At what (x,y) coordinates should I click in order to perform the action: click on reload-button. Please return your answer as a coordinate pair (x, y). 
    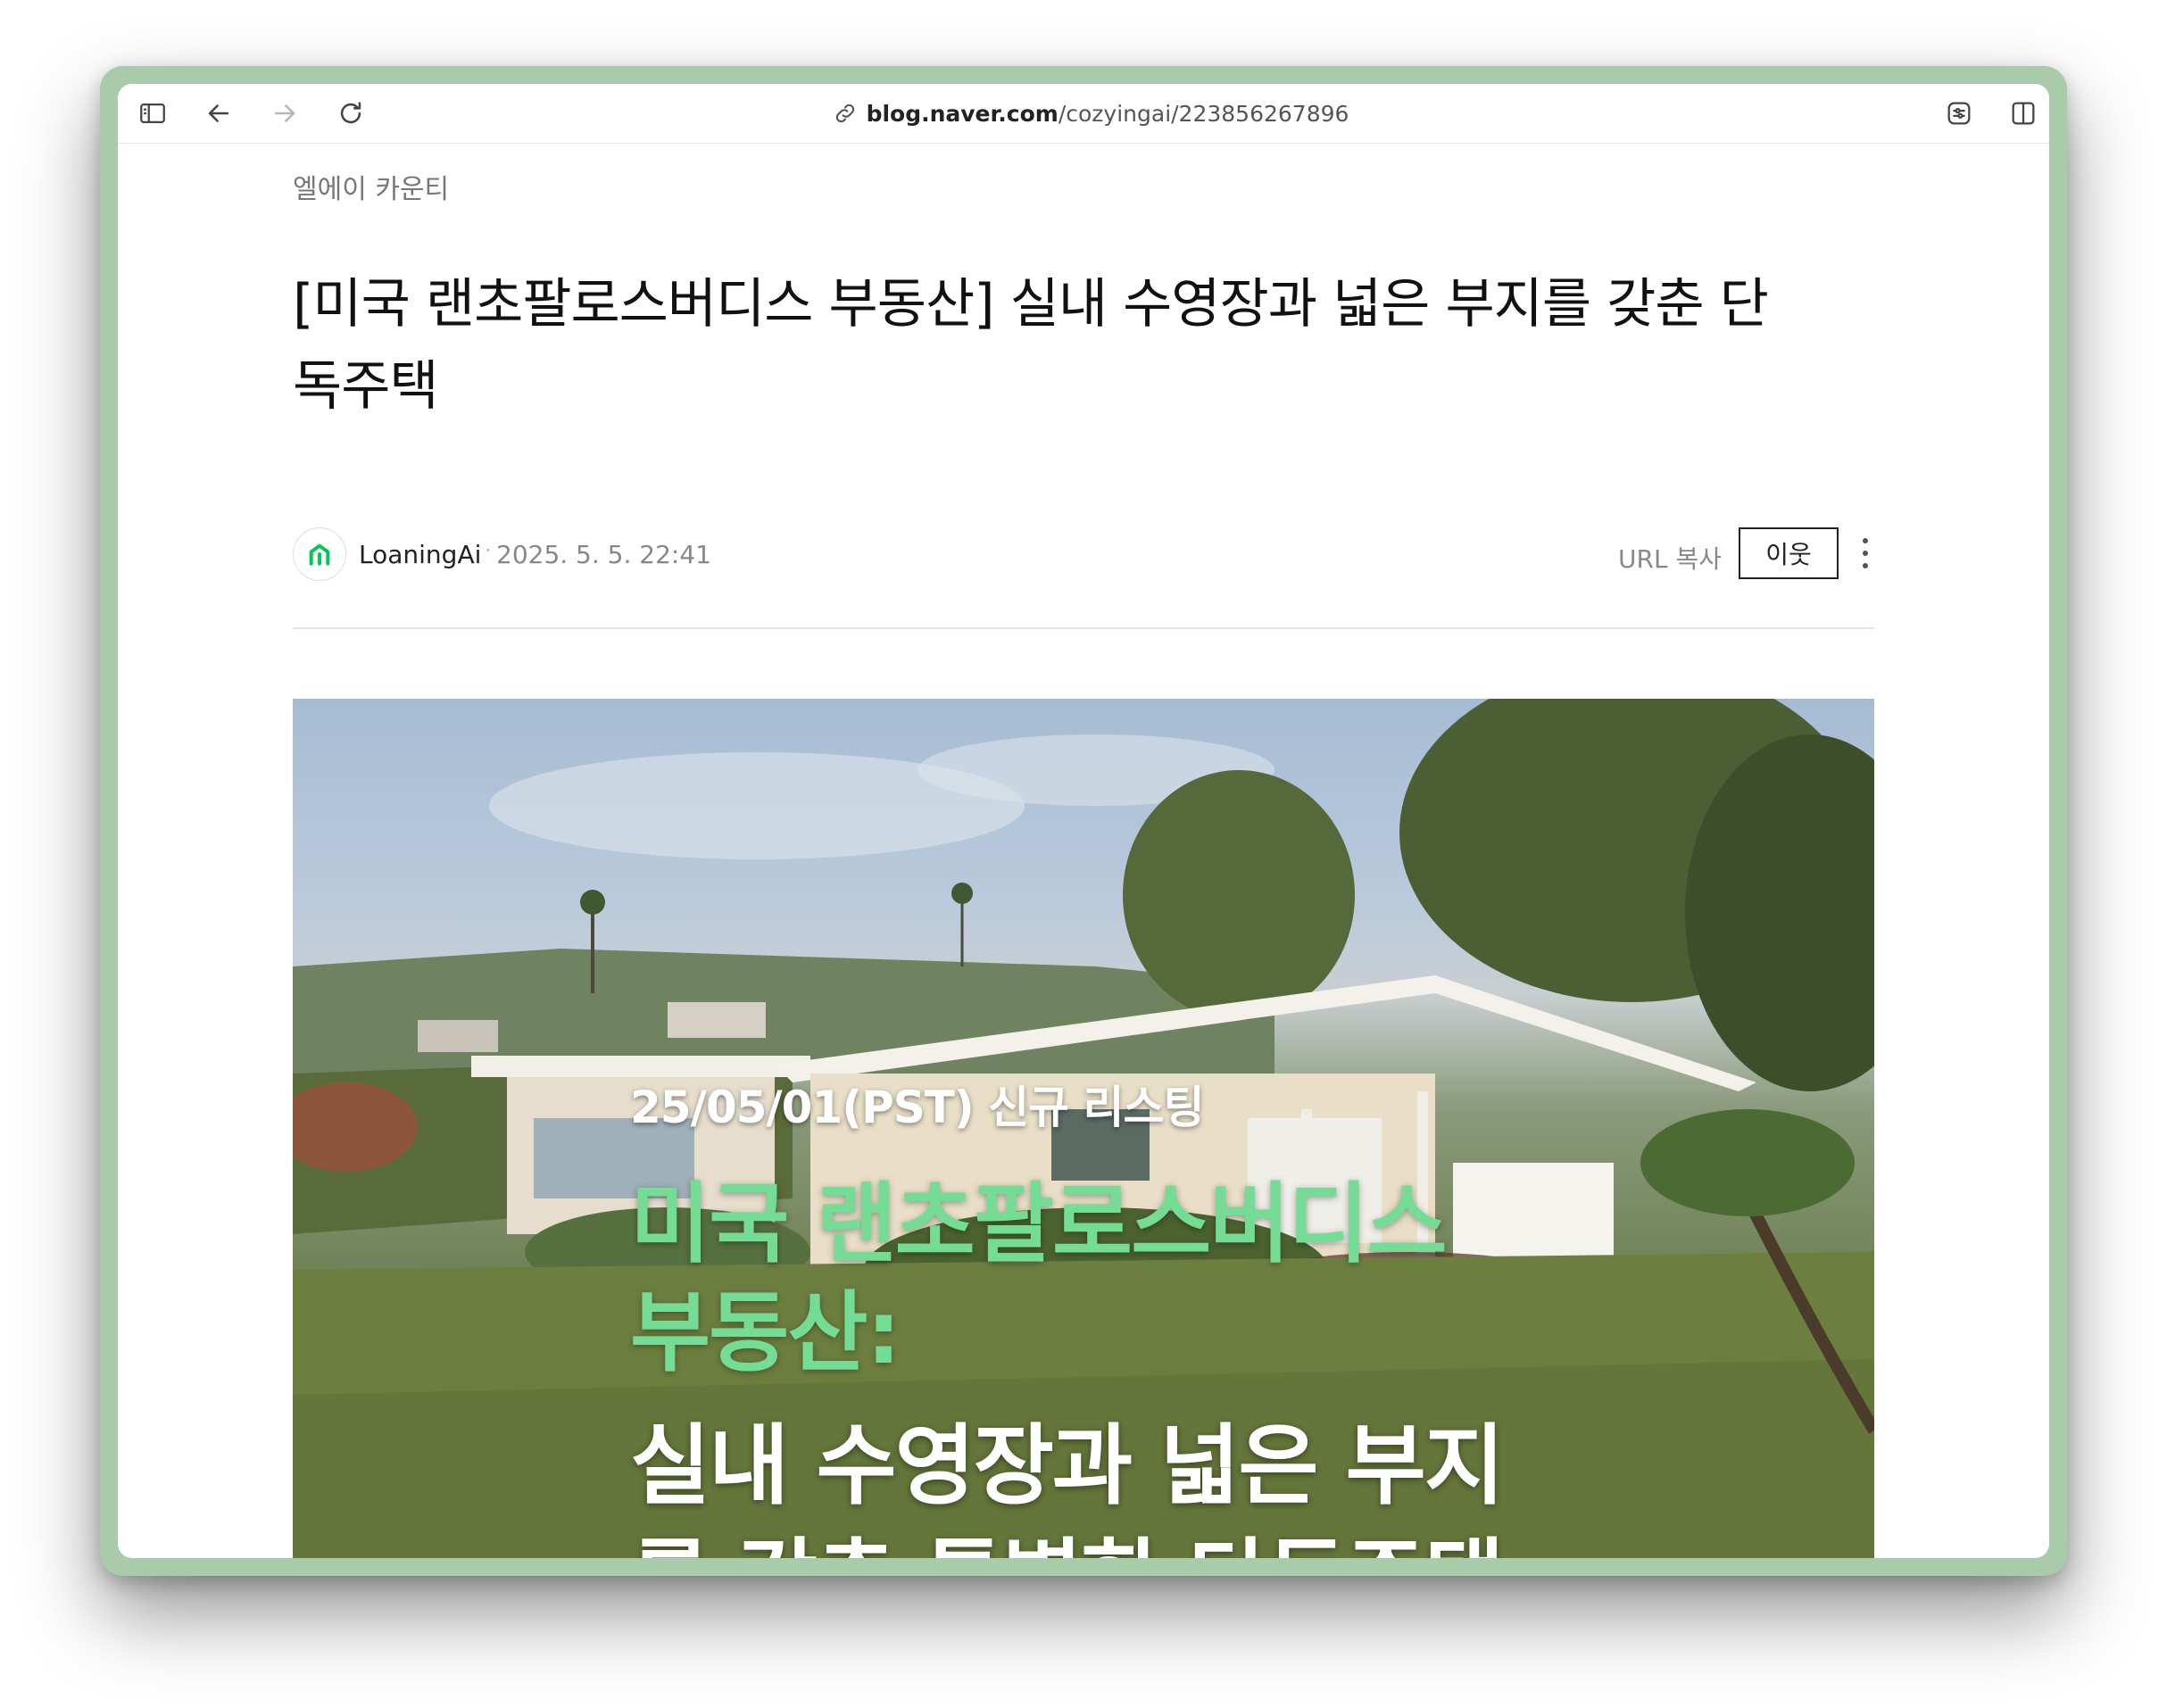
    Looking at the image, I should click on (350, 113).